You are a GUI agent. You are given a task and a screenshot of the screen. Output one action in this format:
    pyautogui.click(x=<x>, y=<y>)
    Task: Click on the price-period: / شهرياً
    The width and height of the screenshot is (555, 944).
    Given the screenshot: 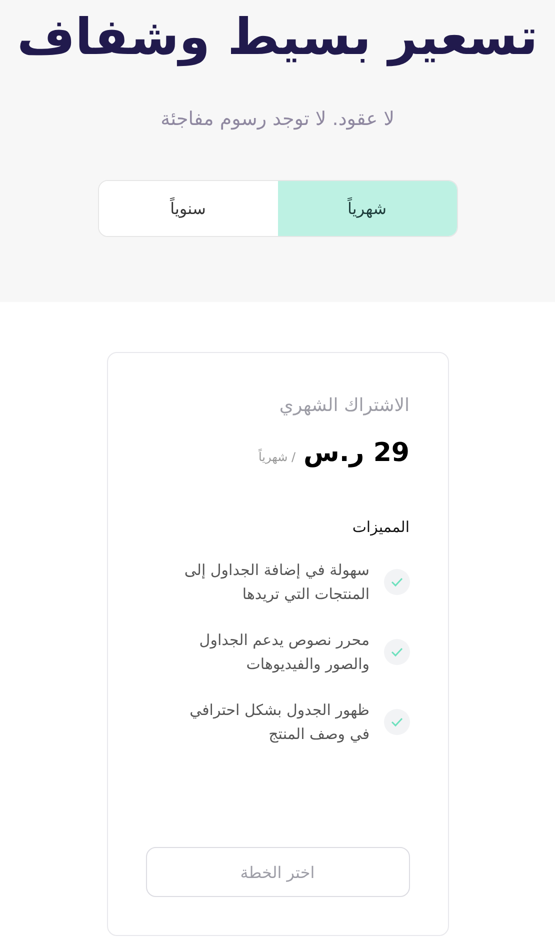 What is the action you would take?
    pyautogui.click(x=277, y=457)
    